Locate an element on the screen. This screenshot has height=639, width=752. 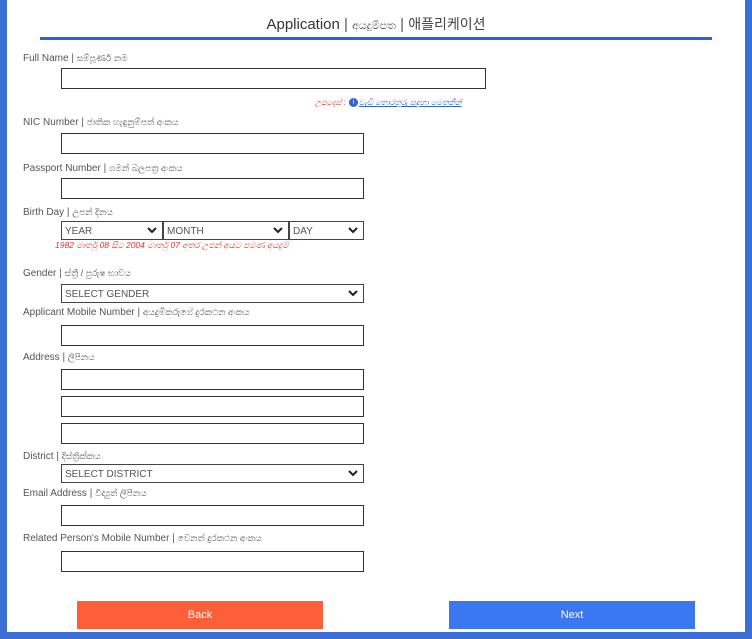
full-name-label-si: සම්පූර්ණ නම is located at coordinates (102, 58).